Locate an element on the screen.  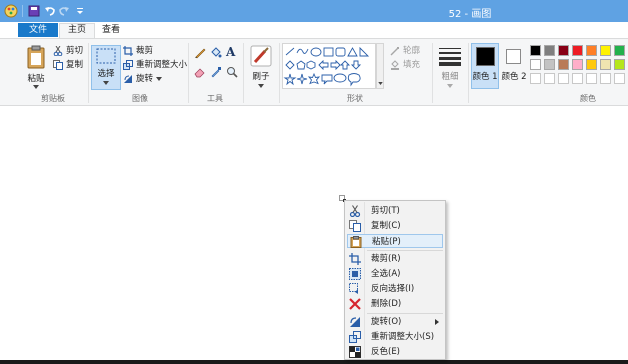
cut-button: 剪切 is located at coordinates (68, 51).